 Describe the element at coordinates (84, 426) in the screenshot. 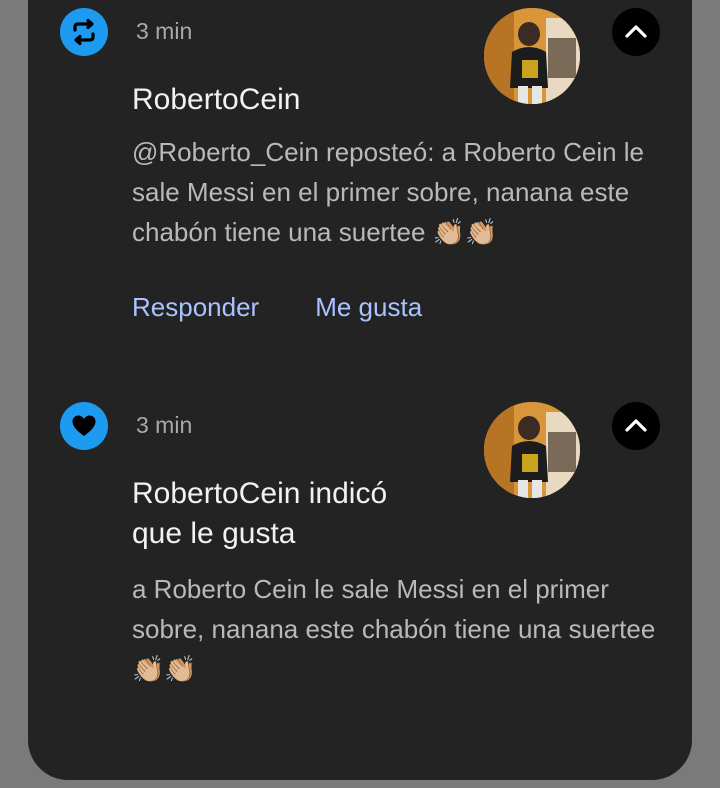

I see `heart-icon` at that location.